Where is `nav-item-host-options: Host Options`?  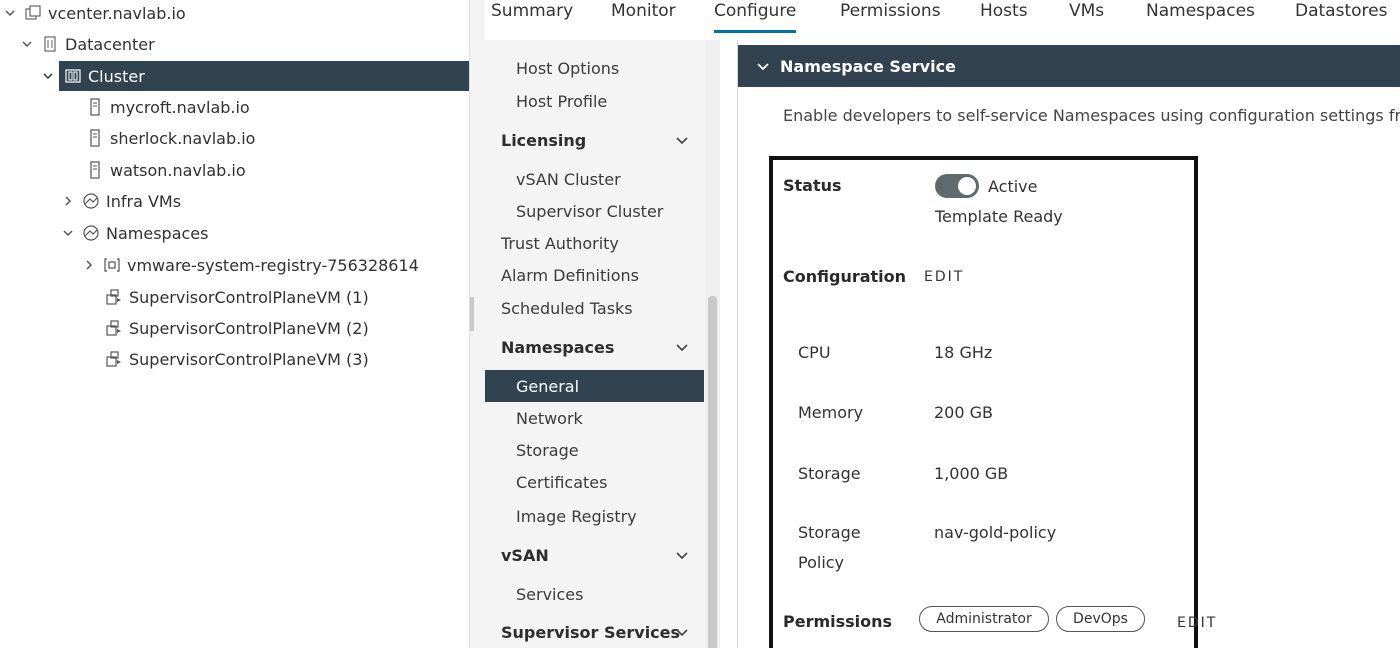
nav-item-host-options: Host Options is located at coordinates (594, 68).